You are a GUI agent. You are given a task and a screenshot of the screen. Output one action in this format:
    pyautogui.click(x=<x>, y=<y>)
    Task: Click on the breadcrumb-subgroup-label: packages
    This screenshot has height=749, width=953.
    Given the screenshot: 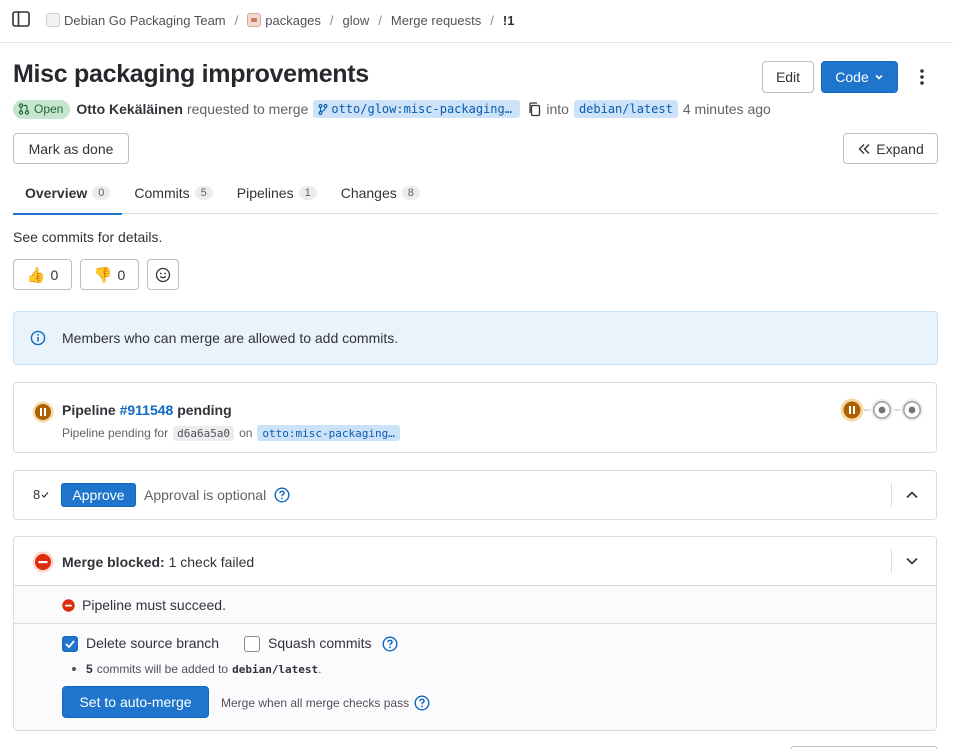 What is the action you would take?
    pyautogui.click(x=293, y=20)
    